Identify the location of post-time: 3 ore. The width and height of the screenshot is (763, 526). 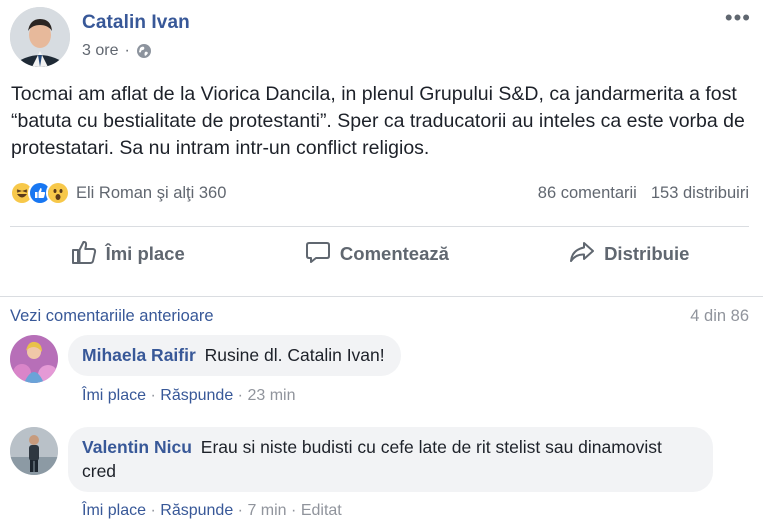
(100, 51).